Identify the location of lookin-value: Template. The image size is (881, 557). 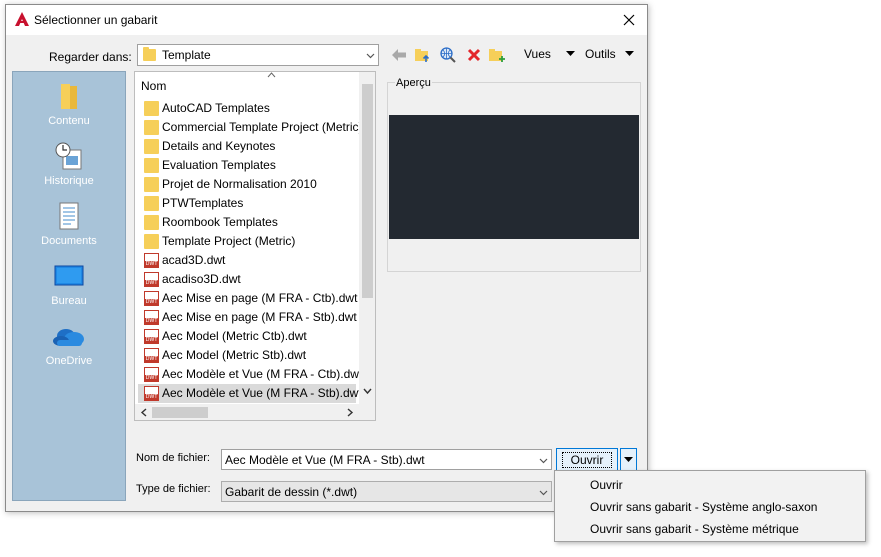
(186, 55).